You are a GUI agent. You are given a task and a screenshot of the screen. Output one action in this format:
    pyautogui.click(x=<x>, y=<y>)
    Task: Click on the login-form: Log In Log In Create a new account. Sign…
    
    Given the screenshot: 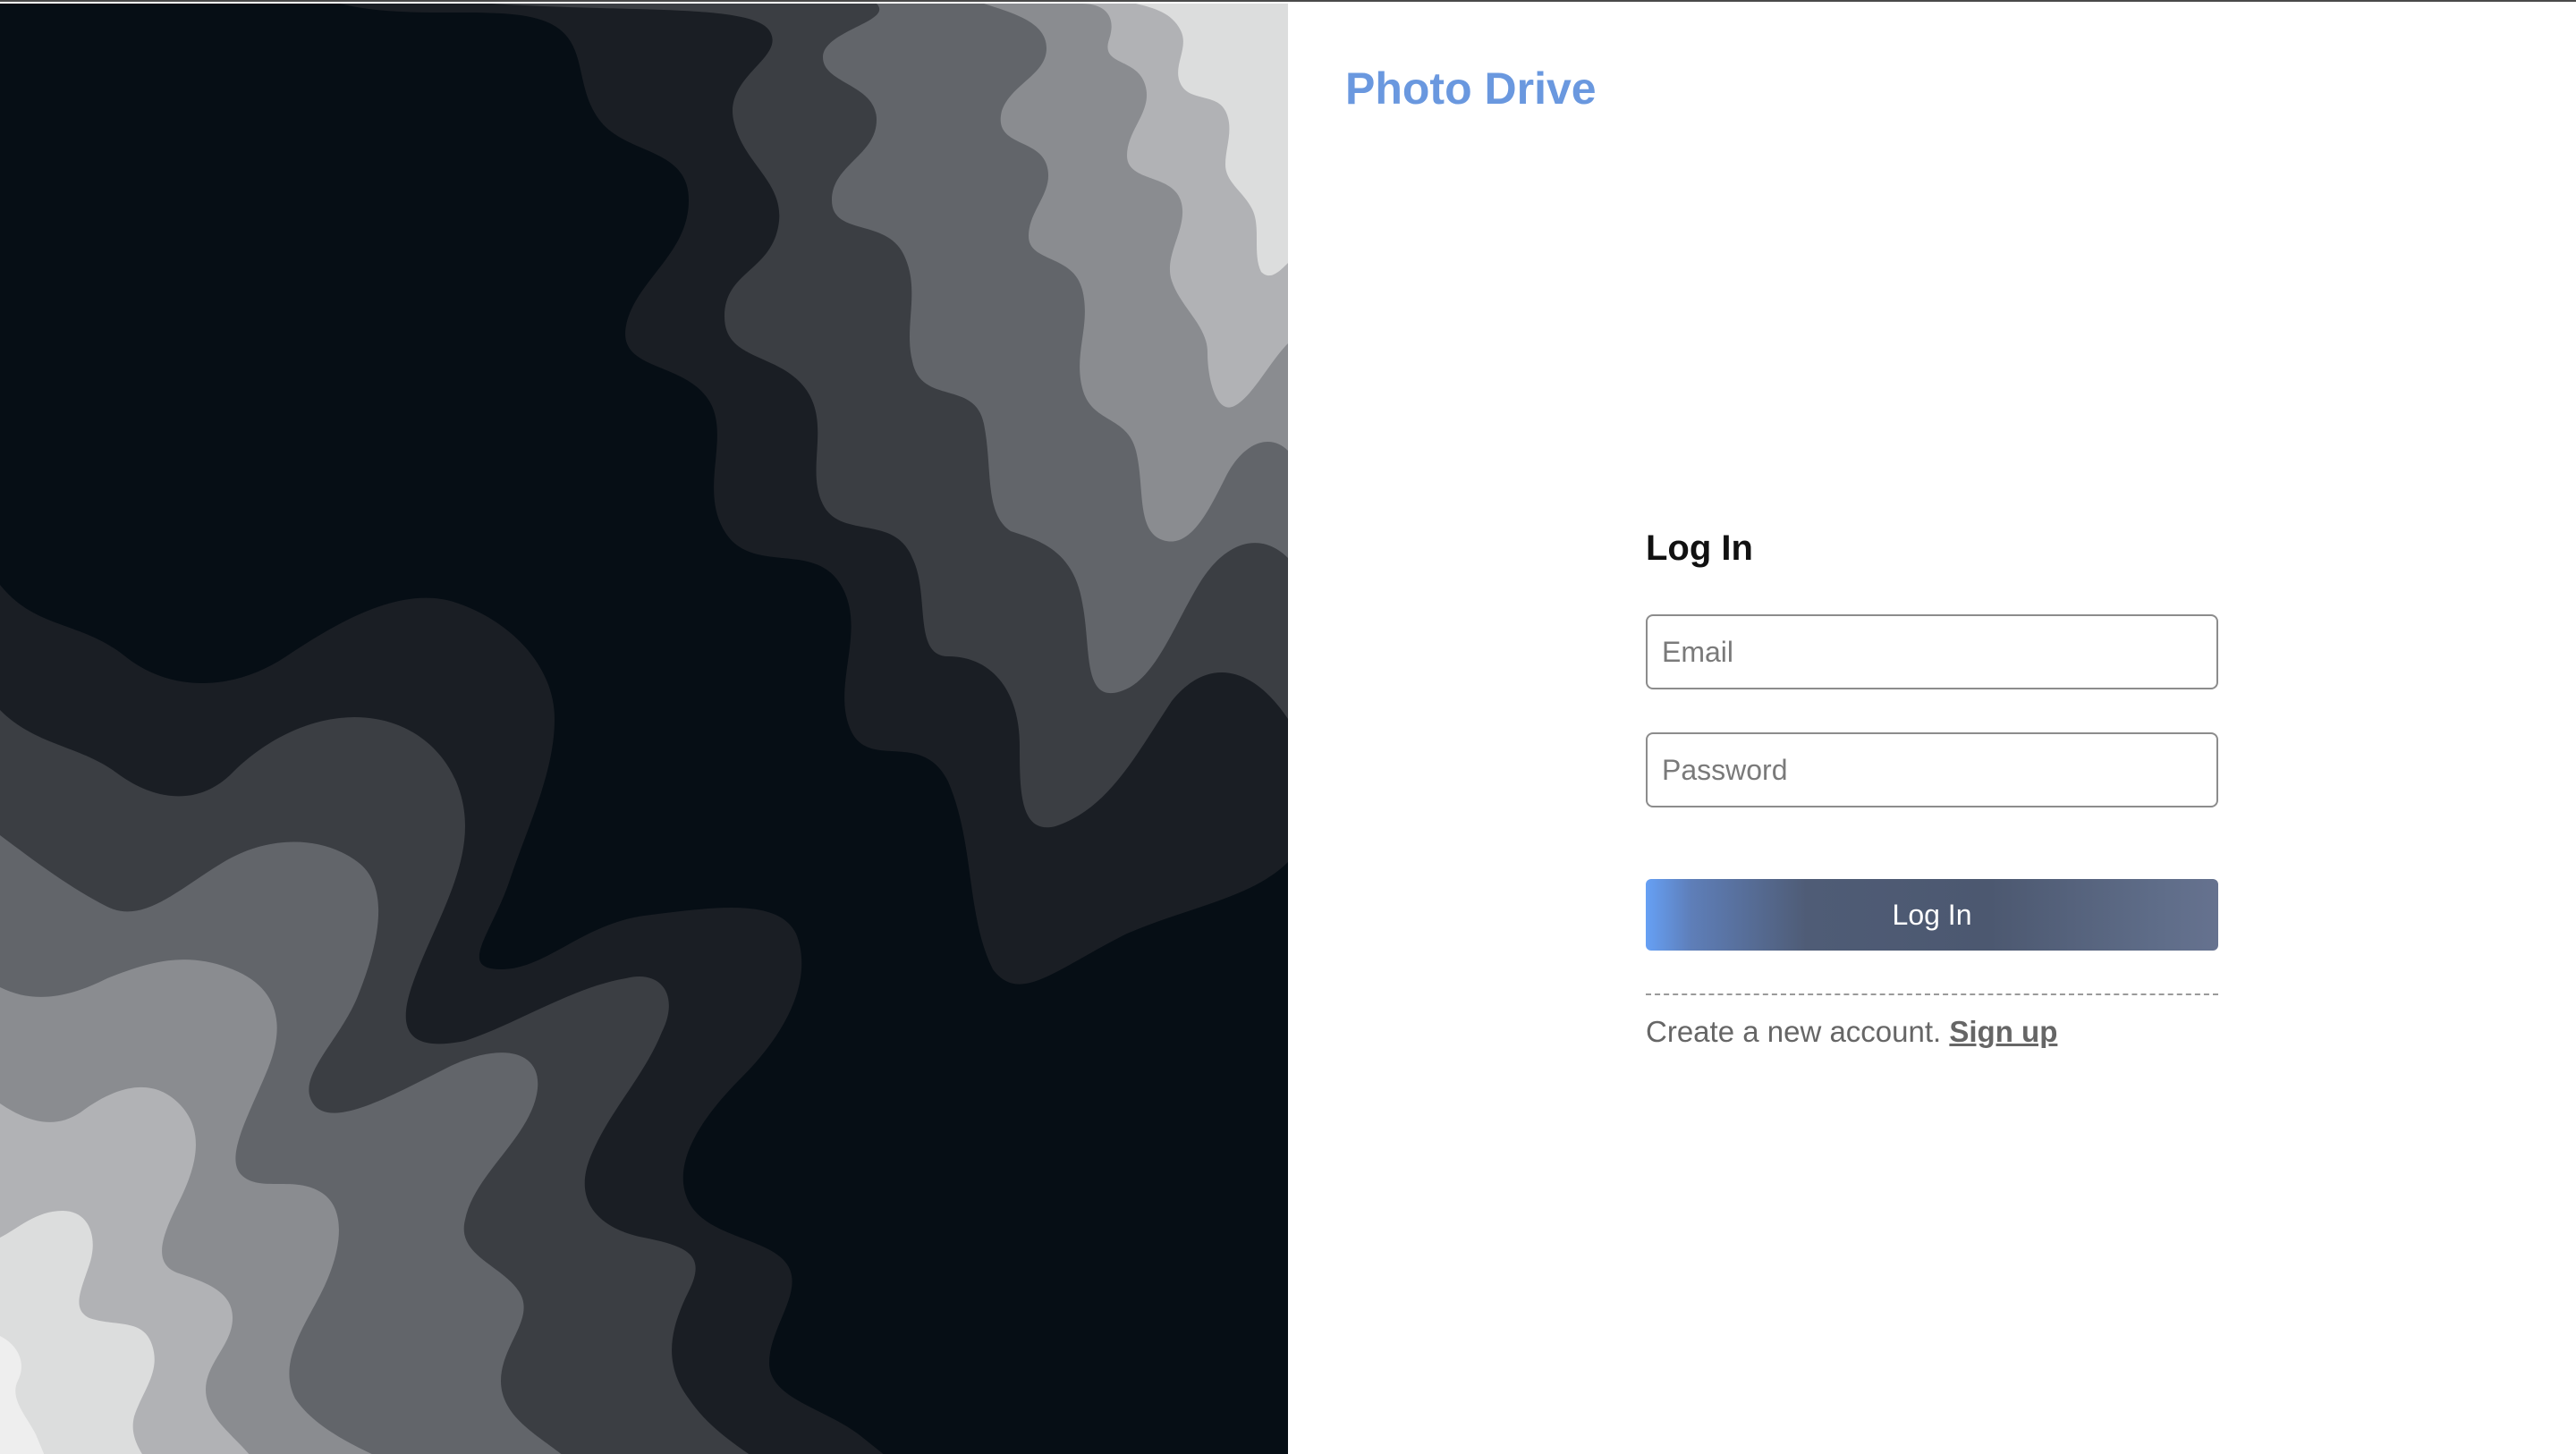 What is the action you would take?
    pyautogui.click(x=1932, y=784)
    